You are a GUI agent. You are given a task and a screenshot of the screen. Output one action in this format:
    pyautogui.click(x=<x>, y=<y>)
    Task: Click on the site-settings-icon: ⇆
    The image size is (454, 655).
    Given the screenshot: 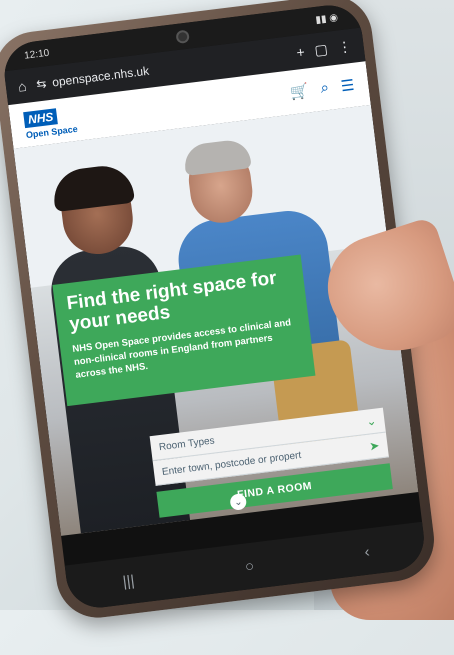 What is the action you would take?
    pyautogui.click(x=41, y=83)
    